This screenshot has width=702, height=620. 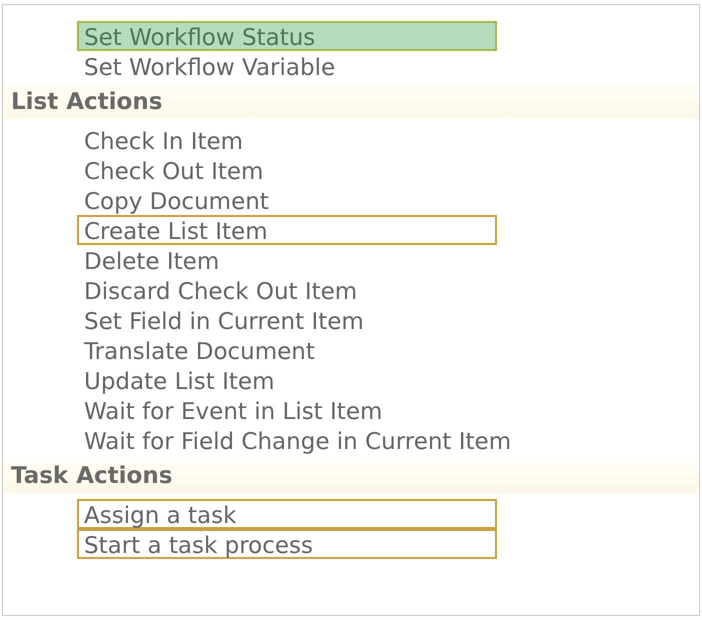 What do you see at coordinates (179, 380) in the screenshot?
I see `action-item: Update List Item` at bounding box center [179, 380].